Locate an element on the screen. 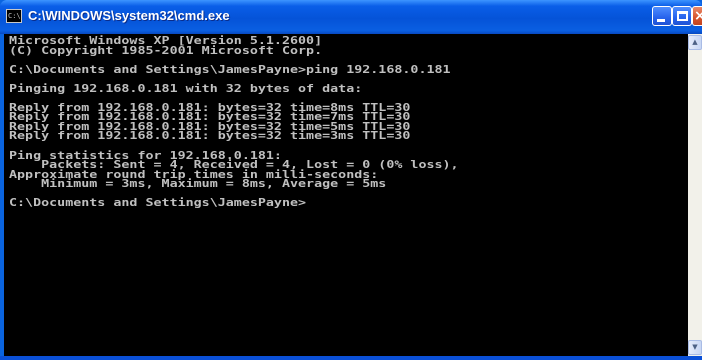 This screenshot has height=360, width=702. minimize-icon is located at coordinates (661, 20).